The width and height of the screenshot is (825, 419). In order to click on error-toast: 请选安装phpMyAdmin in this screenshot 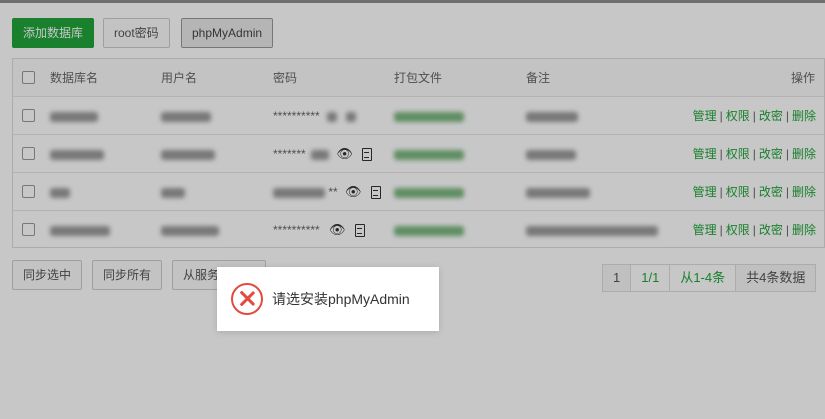, I will do `click(328, 299)`.